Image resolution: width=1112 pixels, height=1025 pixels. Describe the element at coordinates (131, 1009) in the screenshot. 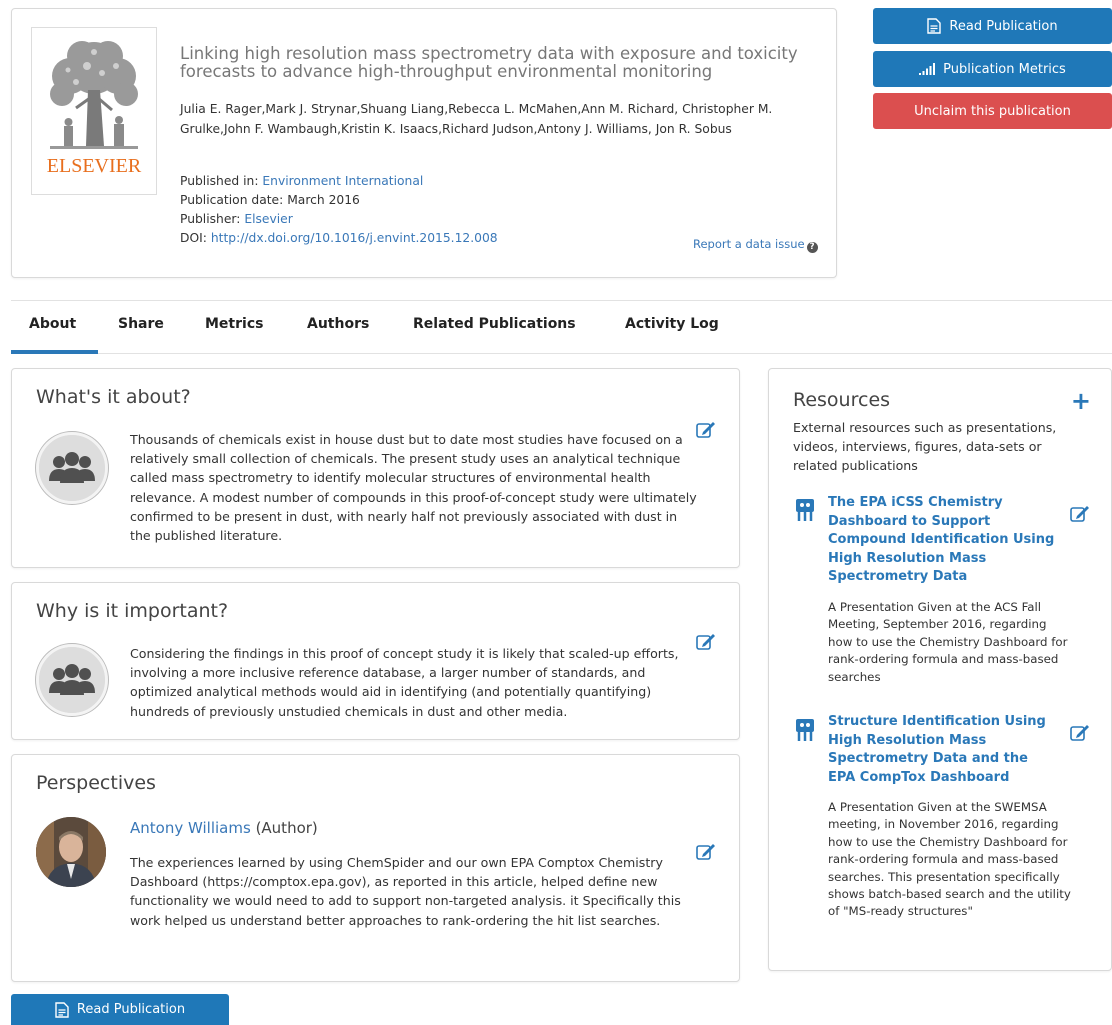

I see `footer-read-publication-label: Read Publication` at that location.